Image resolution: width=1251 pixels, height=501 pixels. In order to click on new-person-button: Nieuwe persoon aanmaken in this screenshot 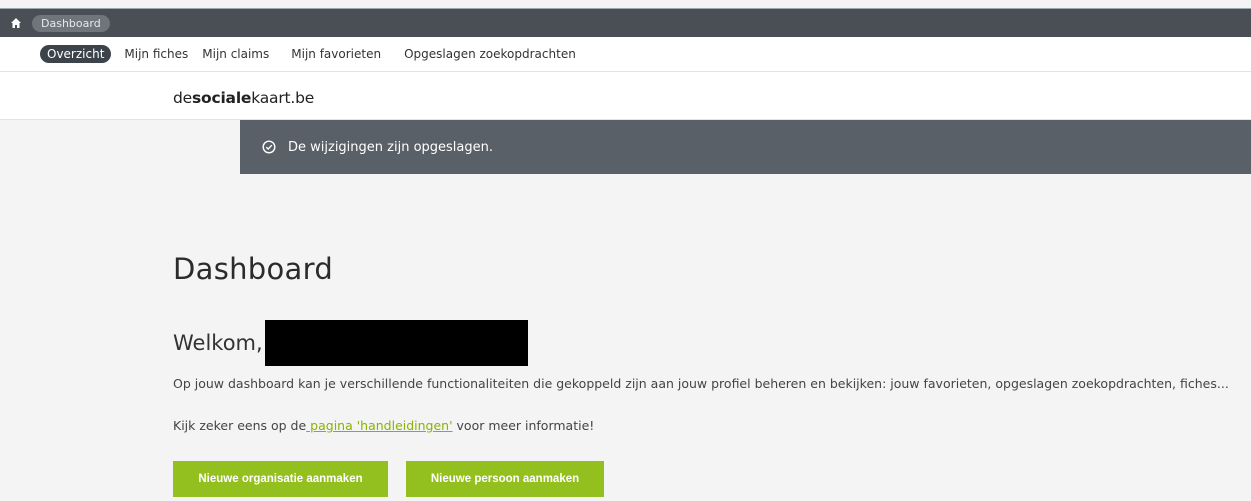, I will do `click(505, 479)`.